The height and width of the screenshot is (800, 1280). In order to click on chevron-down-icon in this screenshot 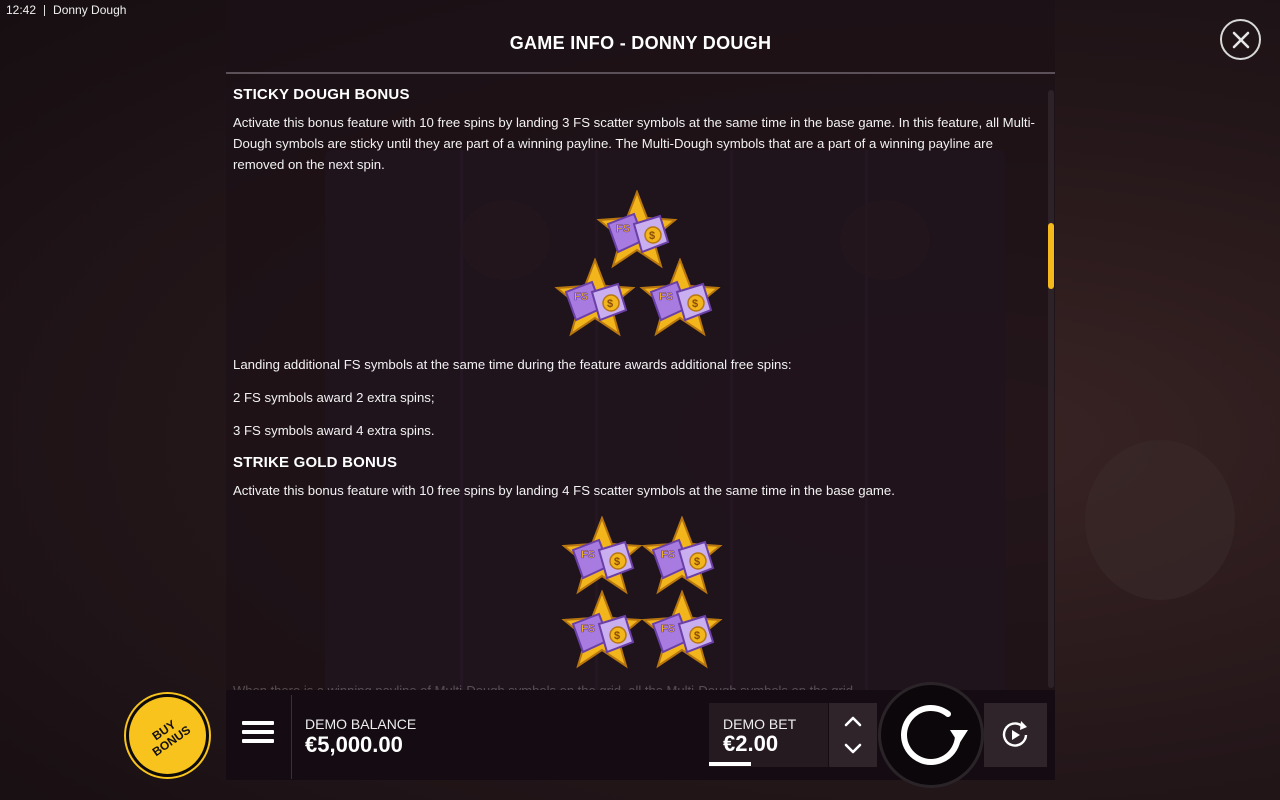, I will do `click(853, 748)`.